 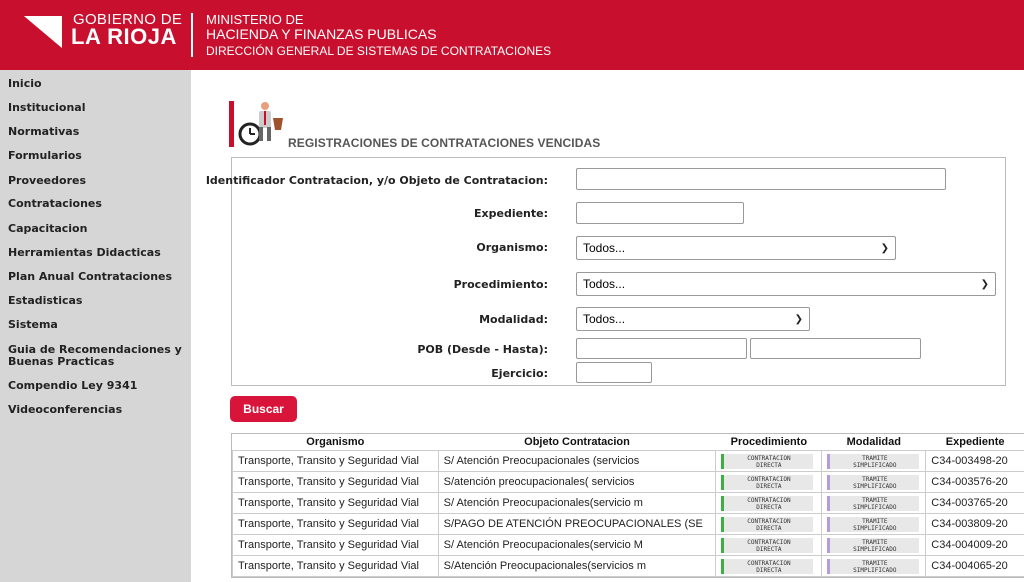 I want to click on col-organismo: Organismo, so click(x=336, y=442).